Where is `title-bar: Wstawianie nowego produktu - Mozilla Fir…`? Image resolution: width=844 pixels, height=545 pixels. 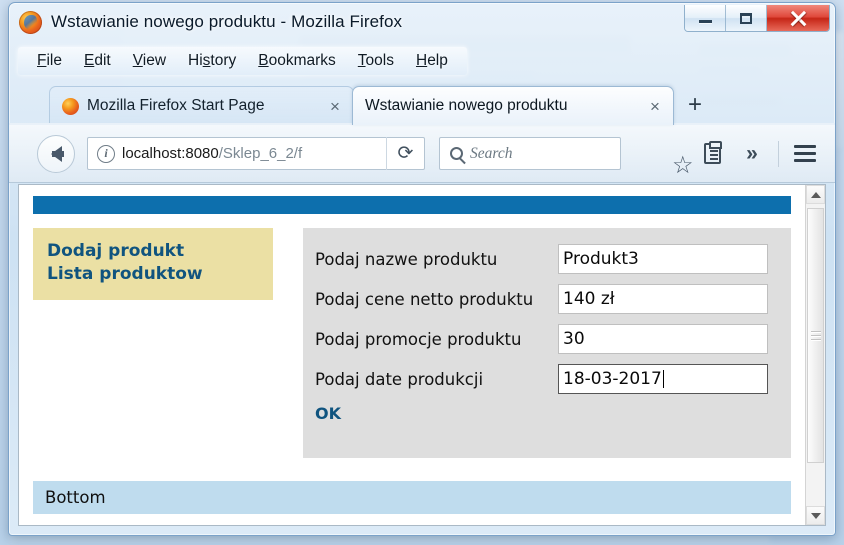
title-bar: Wstawianie nowego produktu - Mozilla Fir… is located at coordinates (422, 23).